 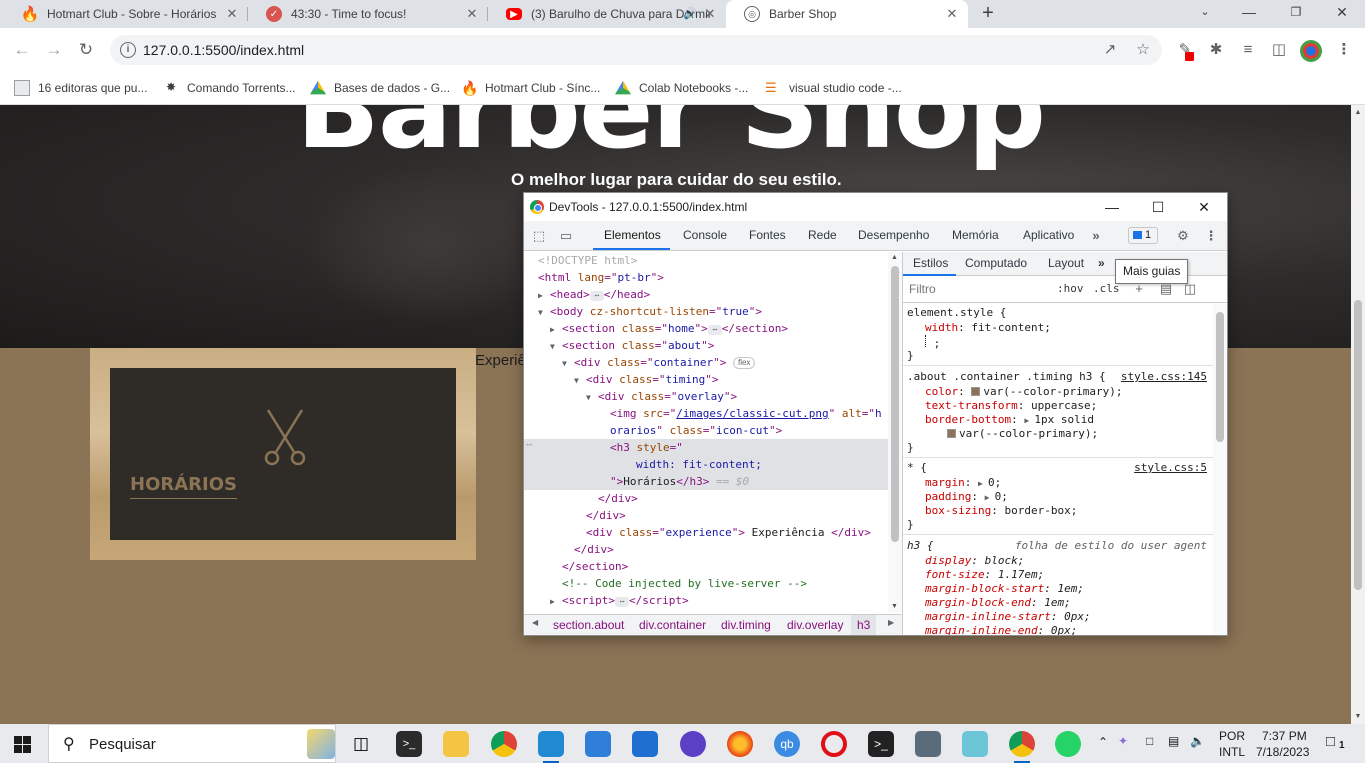 I want to click on tab-hotmart: 🔥 Hotmart Club - Sobre - Horários ✕, so click(x=126, y=14).